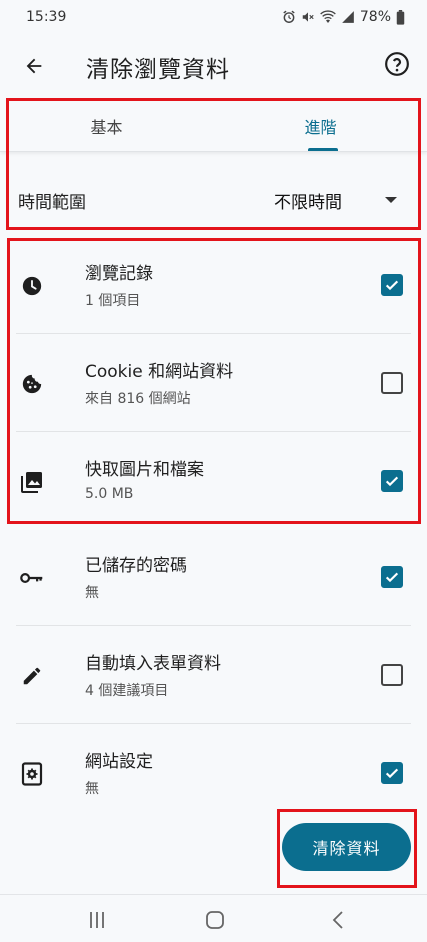  Describe the element at coordinates (32, 384) in the screenshot. I see `cookie-icon` at that location.